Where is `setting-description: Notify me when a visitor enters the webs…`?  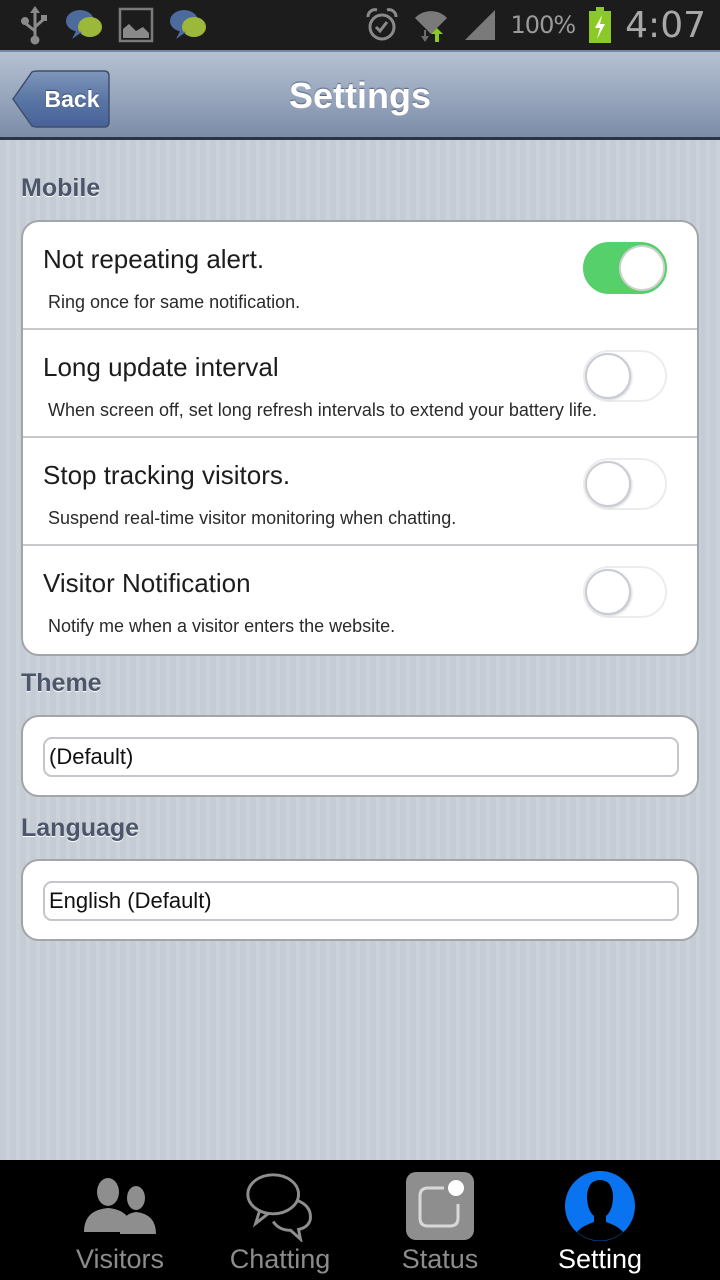
setting-description: Notify me when a visitor enters the webs… is located at coordinates (222, 626).